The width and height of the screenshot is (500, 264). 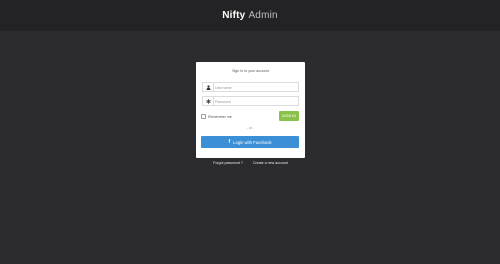 What do you see at coordinates (255, 87) in the screenshot?
I see `username-input` at bounding box center [255, 87].